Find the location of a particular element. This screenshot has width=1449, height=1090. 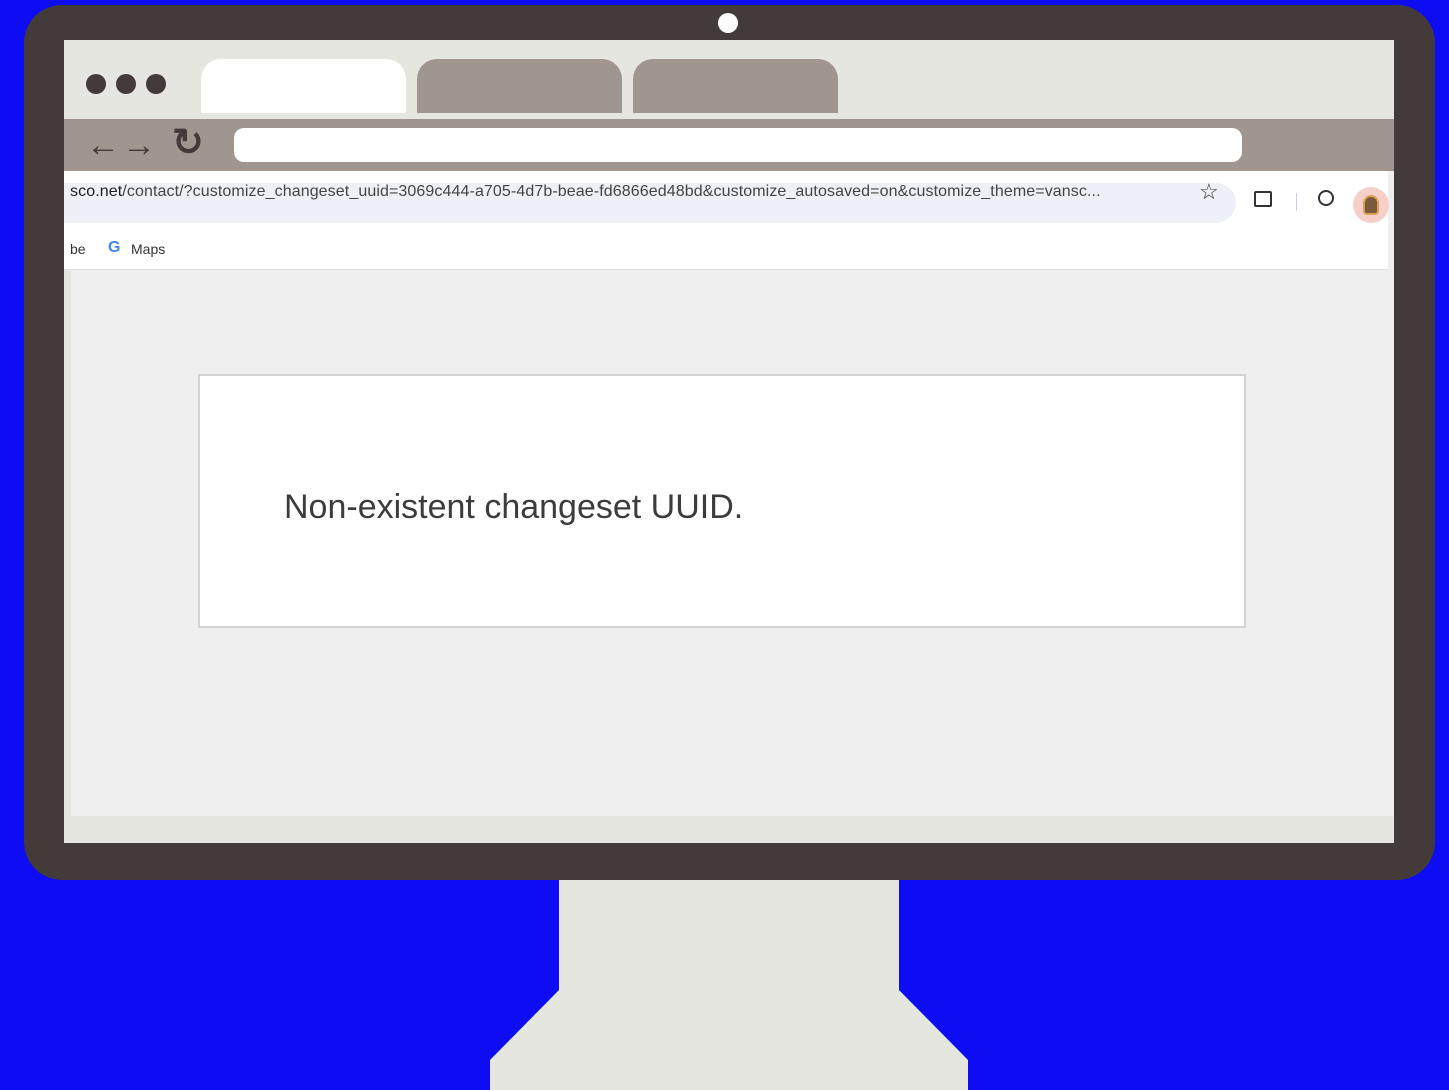

monitor-stand is located at coordinates (729, 985).